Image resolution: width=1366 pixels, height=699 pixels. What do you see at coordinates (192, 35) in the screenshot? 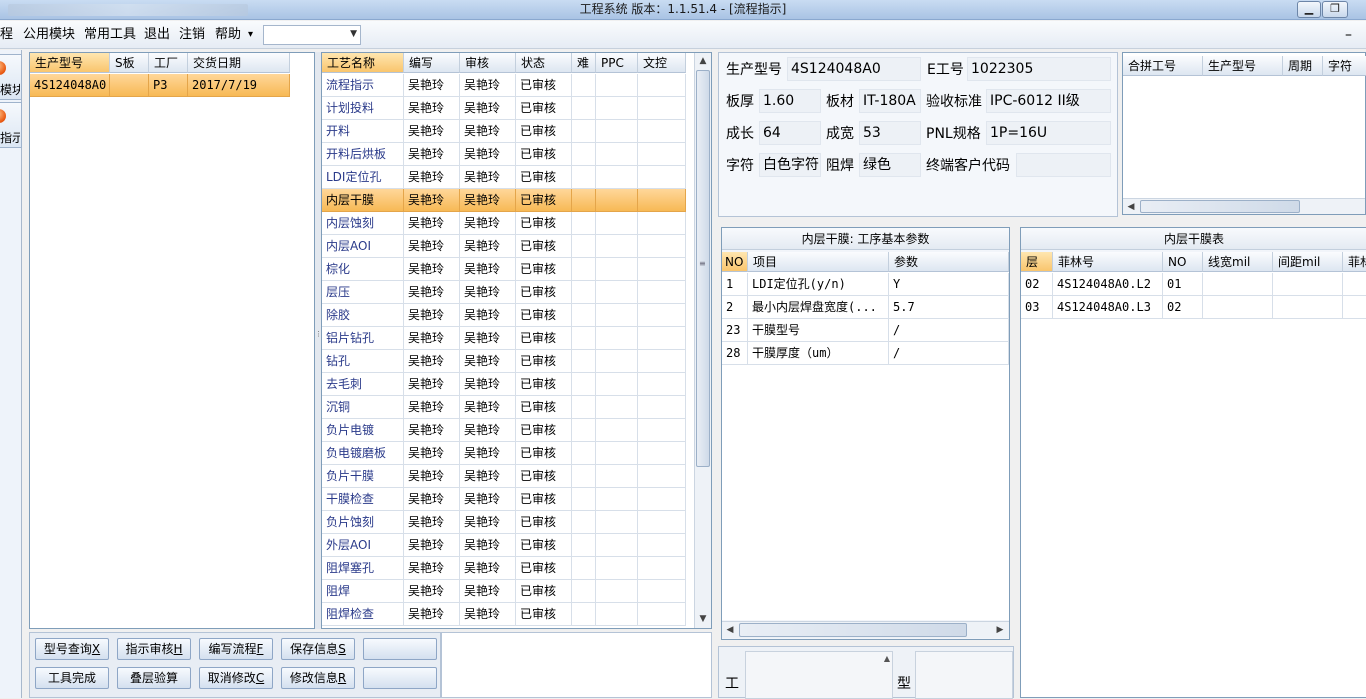
I see `menu-item-logout: 注销` at bounding box center [192, 35].